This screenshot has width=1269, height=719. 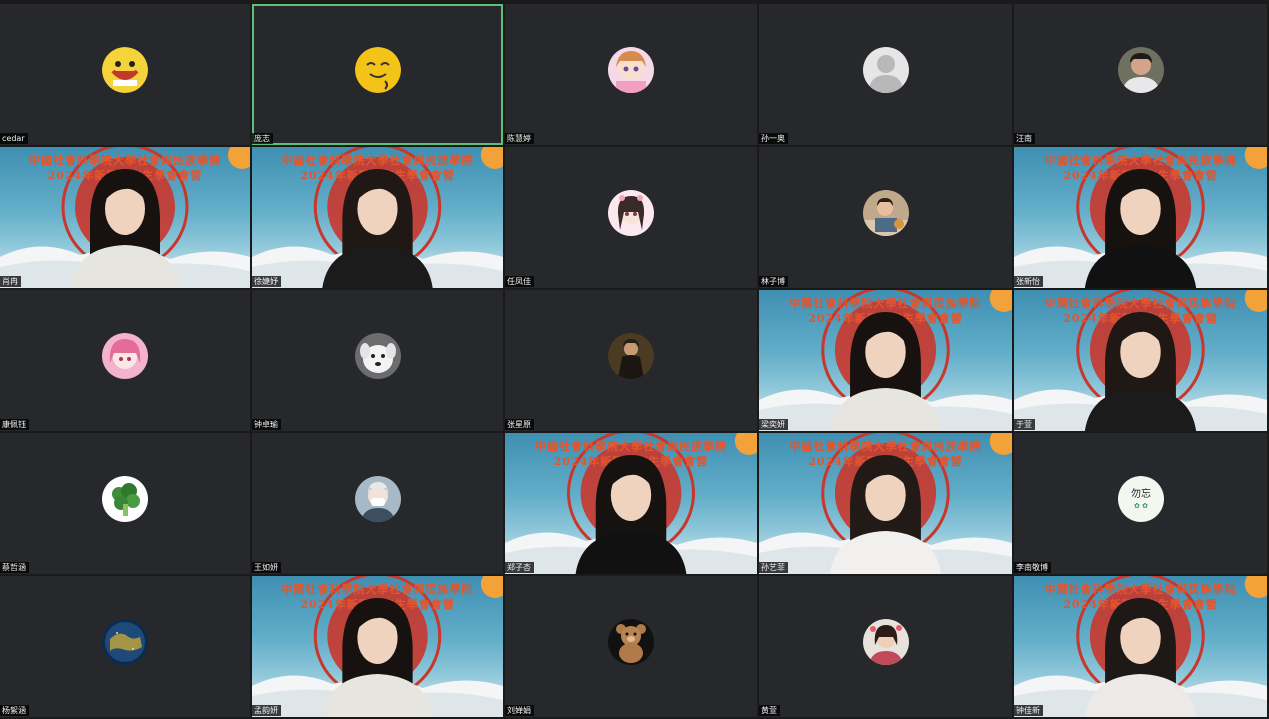 I want to click on participant-name-label: cedar, so click(x=14, y=138).